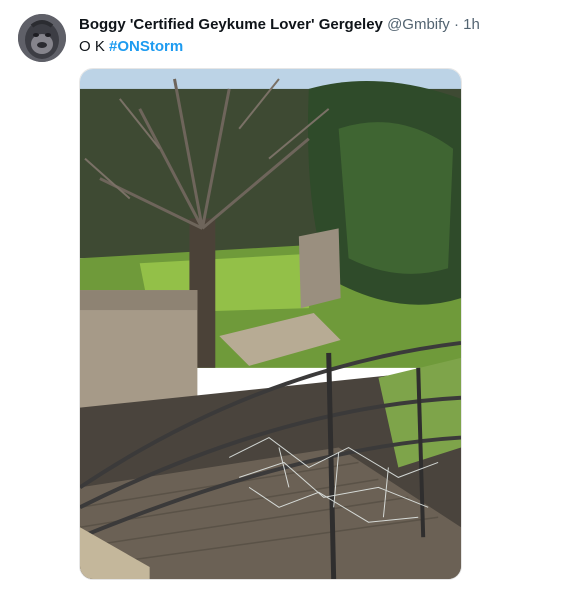  I want to click on user-handle: @Gmbify, so click(418, 24).